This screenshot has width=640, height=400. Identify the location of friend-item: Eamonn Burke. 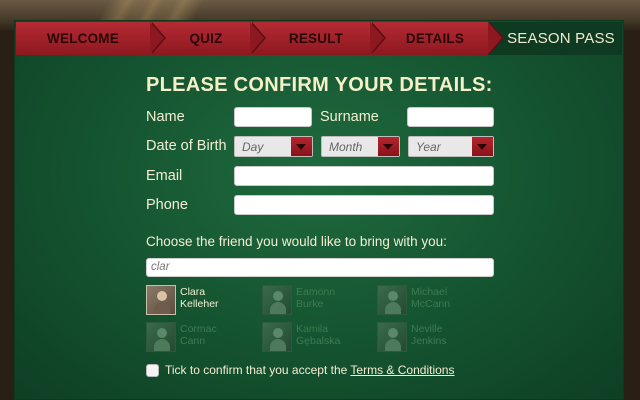
(318, 300).